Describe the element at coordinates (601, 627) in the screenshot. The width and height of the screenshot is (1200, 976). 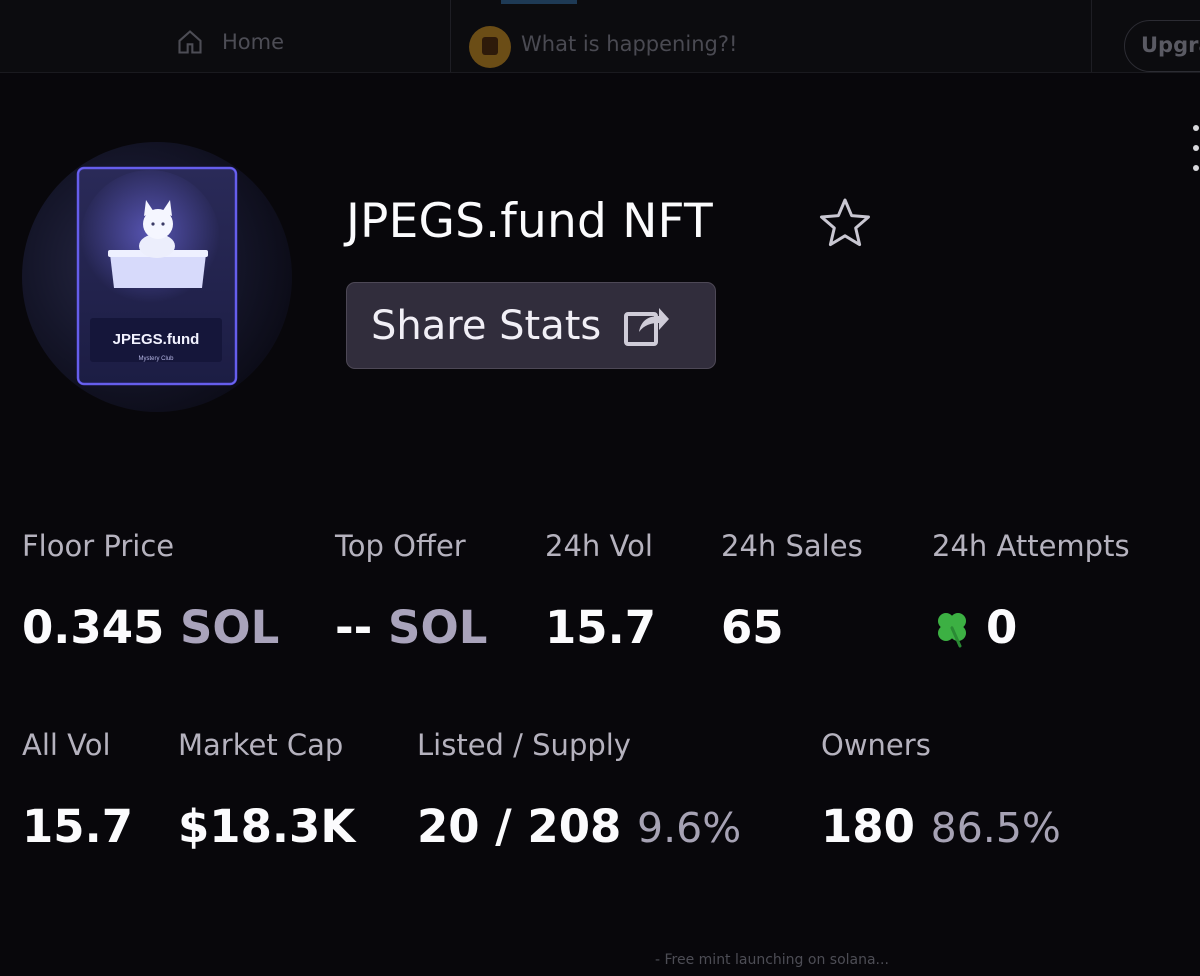
I see `vol-24h-value: 15.7` at that location.